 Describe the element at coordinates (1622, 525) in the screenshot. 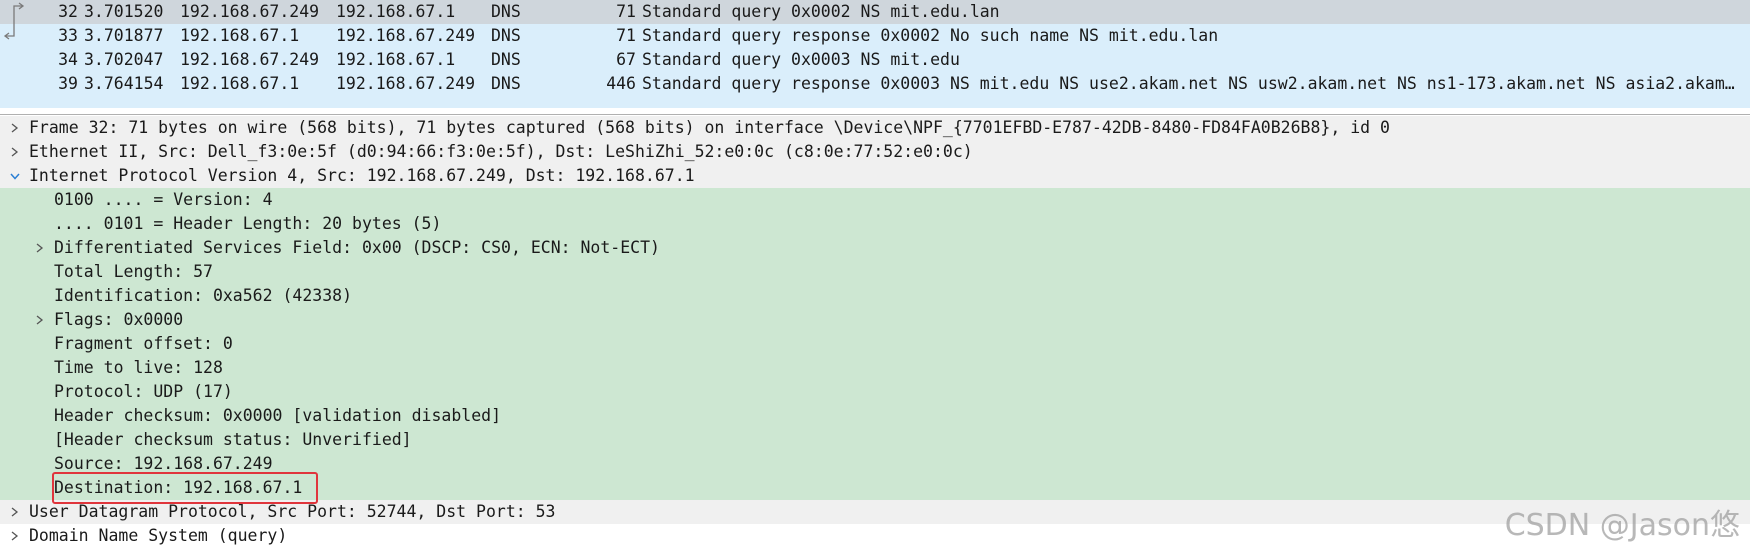

I see `watermark: CSDN @Jason悠` at that location.